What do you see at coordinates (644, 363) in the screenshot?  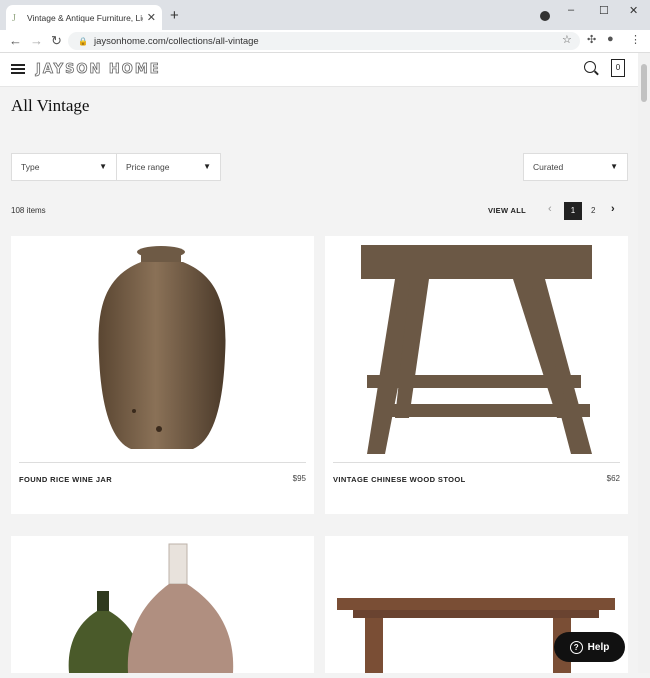 I see `page-scrollbar` at bounding box center [644, 363].